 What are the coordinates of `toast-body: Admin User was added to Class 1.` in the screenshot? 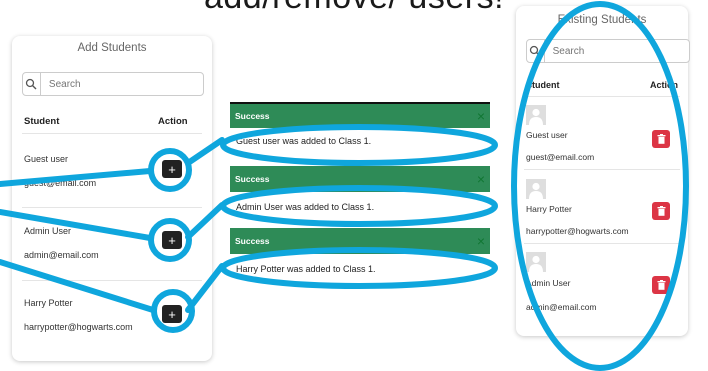 It's located at (360, 207).